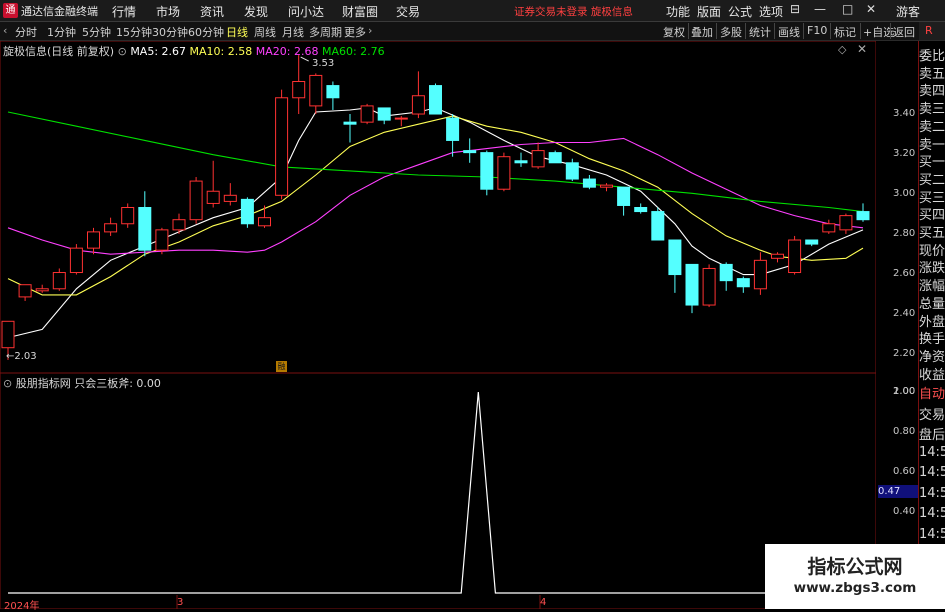 The image size is (945, 612). I want to click on side-badge: R, so click(929, 30).